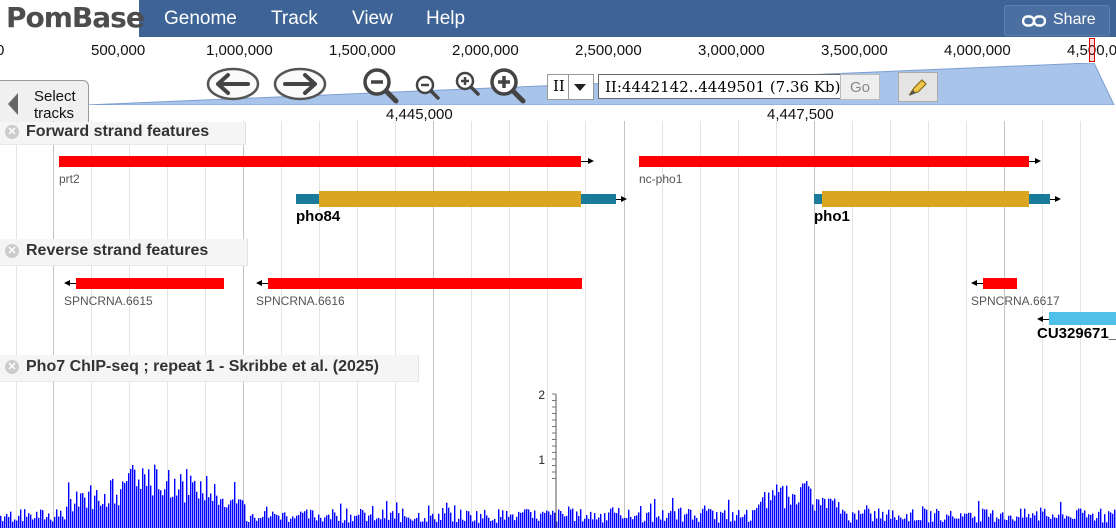 This screenshot has width=1116, height=528. I want to click on share-button: Share, so click(1057, 20).